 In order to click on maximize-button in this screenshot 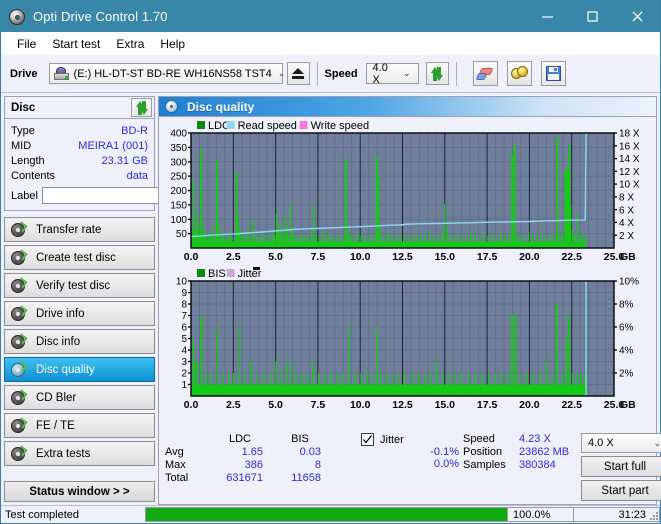, I will do `click(592, 16)`.